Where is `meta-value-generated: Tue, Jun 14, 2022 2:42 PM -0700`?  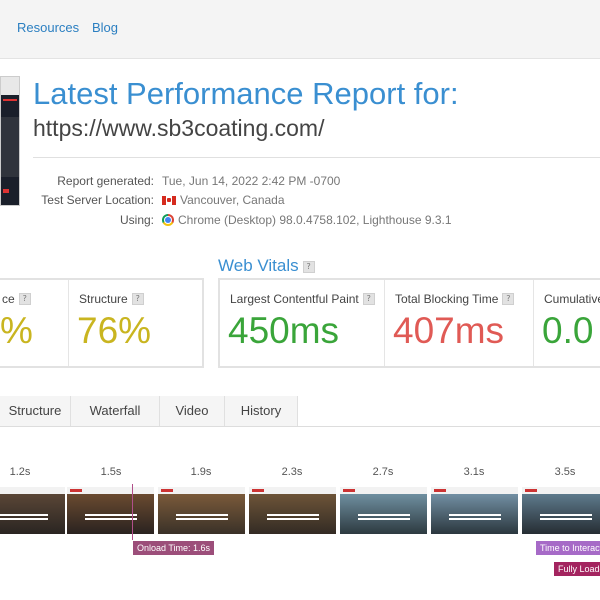
meta-value-generated: Tue, Jun 14, 2022 2:42 PM -0700 is located at coordinates (251, 181).